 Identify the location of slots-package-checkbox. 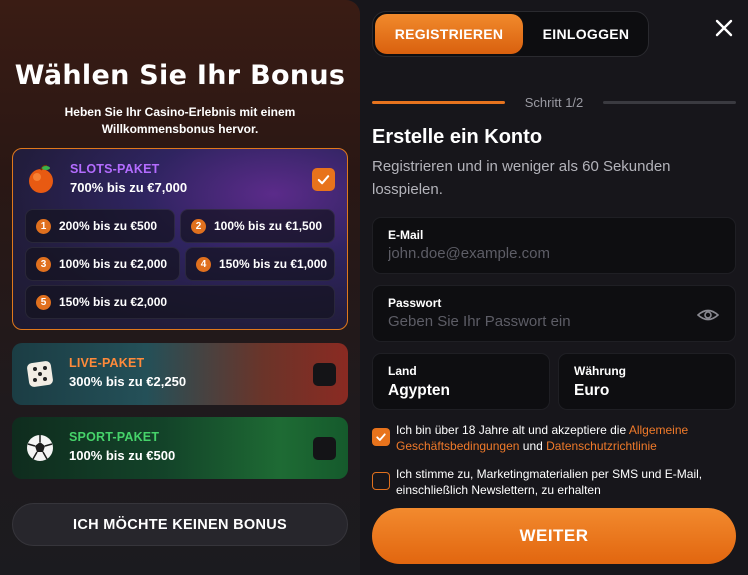
(323, 179).